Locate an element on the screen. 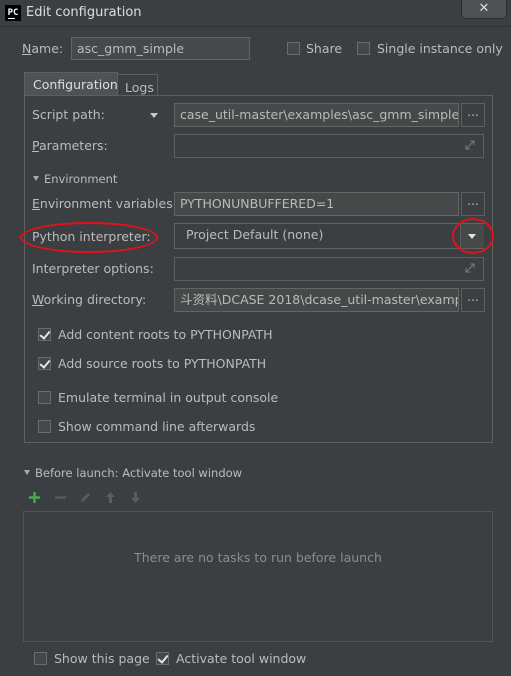  environment-collapse-icon is located at coordinates (36, 178).